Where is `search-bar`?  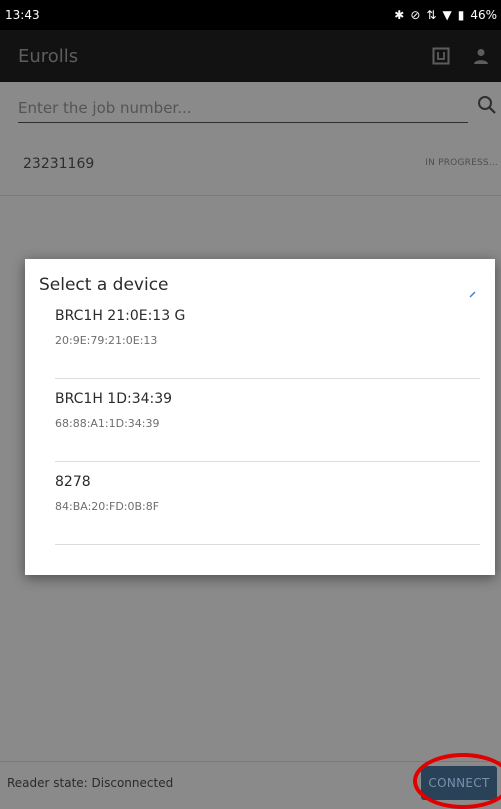 search-bar is located at coordinates (250, 110).